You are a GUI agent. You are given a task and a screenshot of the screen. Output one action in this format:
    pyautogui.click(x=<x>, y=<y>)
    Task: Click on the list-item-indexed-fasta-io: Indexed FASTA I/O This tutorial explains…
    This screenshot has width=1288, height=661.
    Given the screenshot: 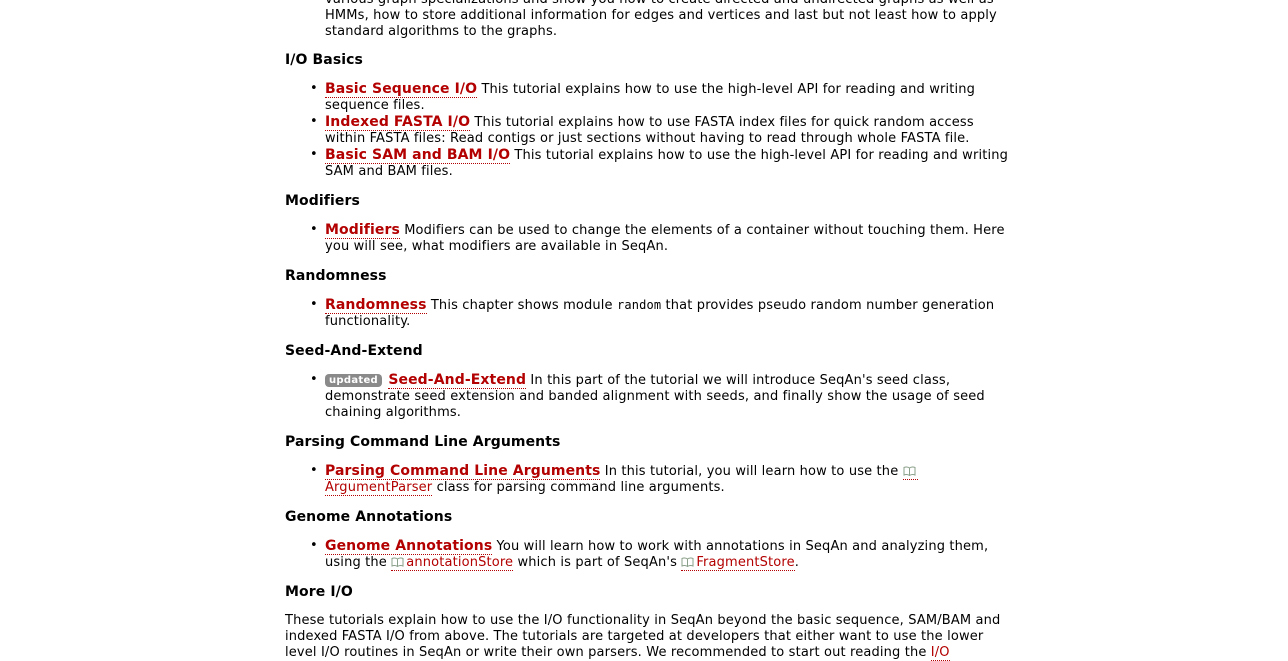 What is the action you would take?
    pyautogui.click(x=662, y=130)
    